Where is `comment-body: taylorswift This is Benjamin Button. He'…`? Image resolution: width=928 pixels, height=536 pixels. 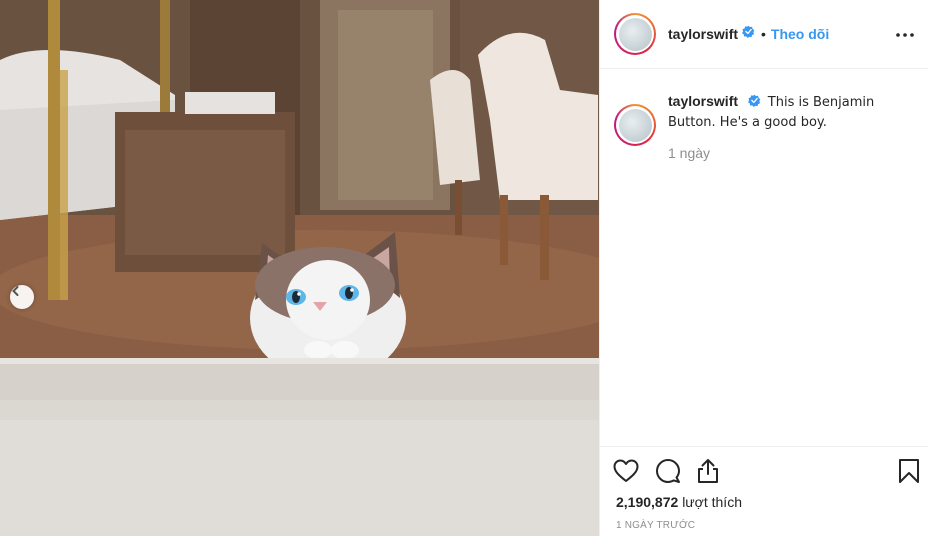 comment-body: taylorswift This is Benjamin Button. He'… is located at coordinates (793, 112).